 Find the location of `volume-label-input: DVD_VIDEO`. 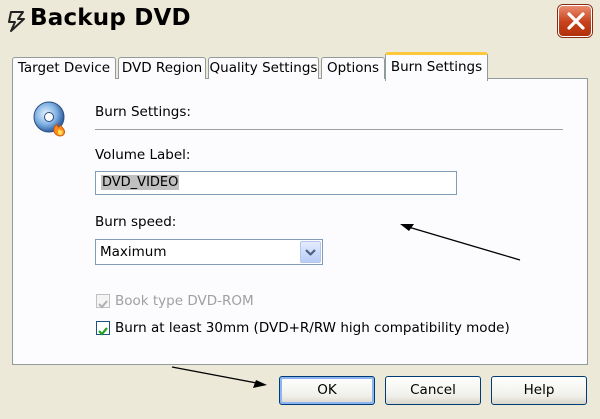

volume-label-input: DVD_VIDEO is located at coordinates (276, 183).